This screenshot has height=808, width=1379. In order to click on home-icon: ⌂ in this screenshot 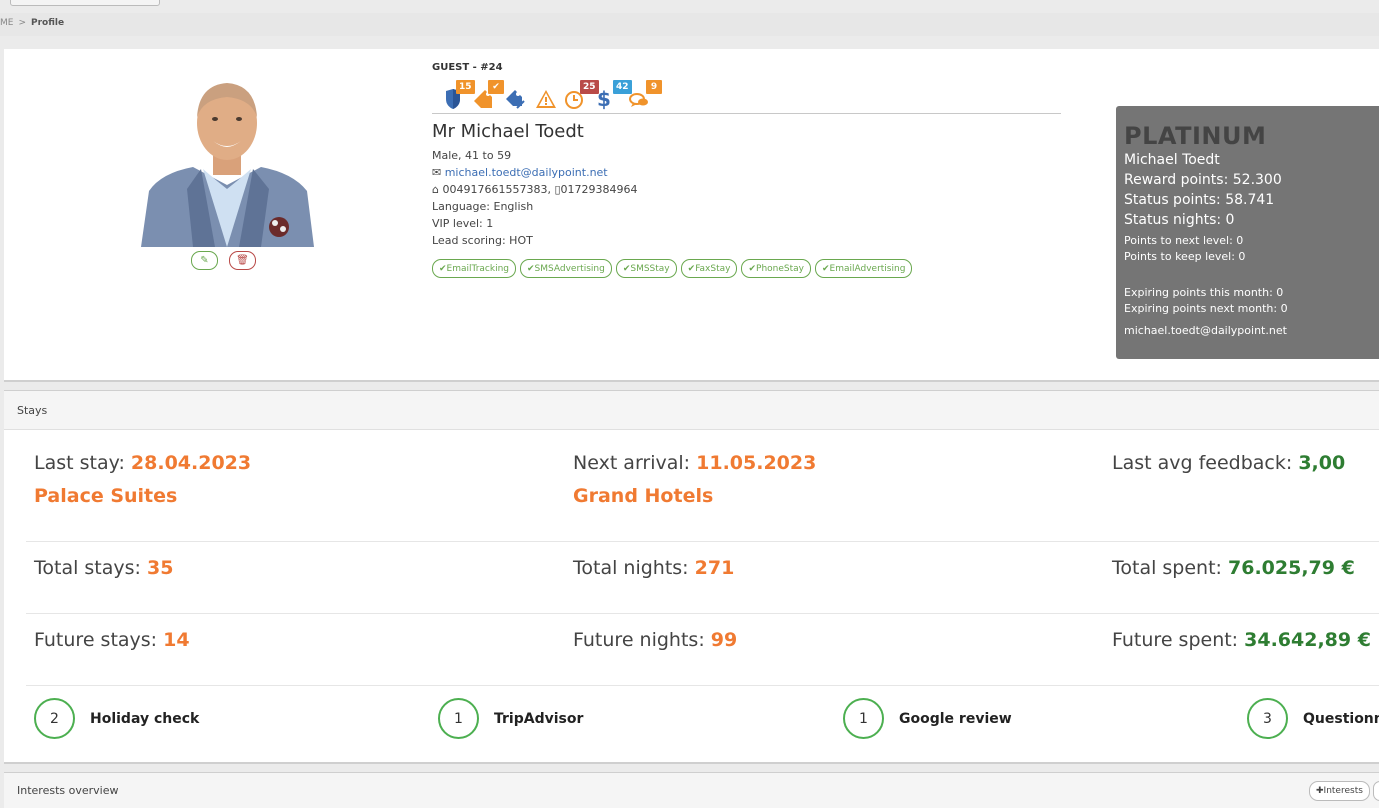, I will do `click(435, 189)`.